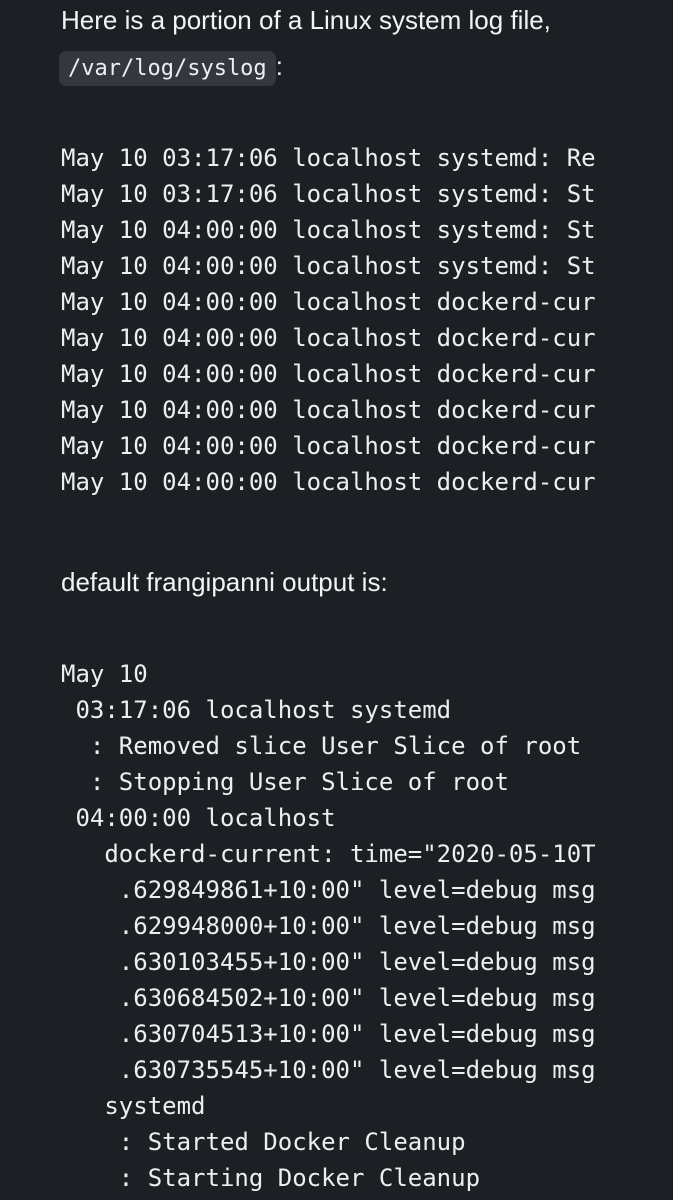 This screenshot has height=1200, width=673. Describe the element at coordinates (328, 998) in the screenshot. I see `output-line: .630684502+10:00" level=debug msg` at that location.